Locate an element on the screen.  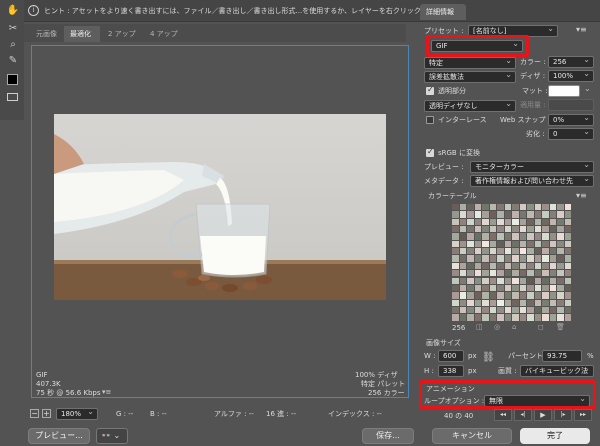
lossy-field: 0 is located at coordinates (571, 134).